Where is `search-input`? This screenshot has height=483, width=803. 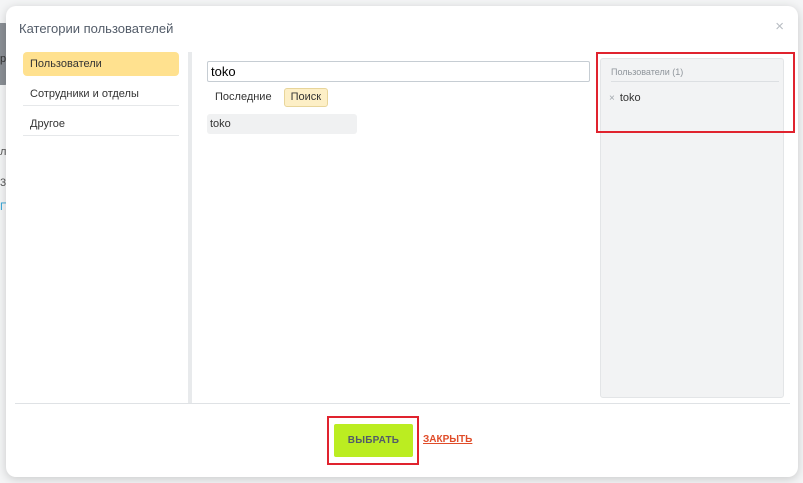 search-input is located at coordinates (398, 71).